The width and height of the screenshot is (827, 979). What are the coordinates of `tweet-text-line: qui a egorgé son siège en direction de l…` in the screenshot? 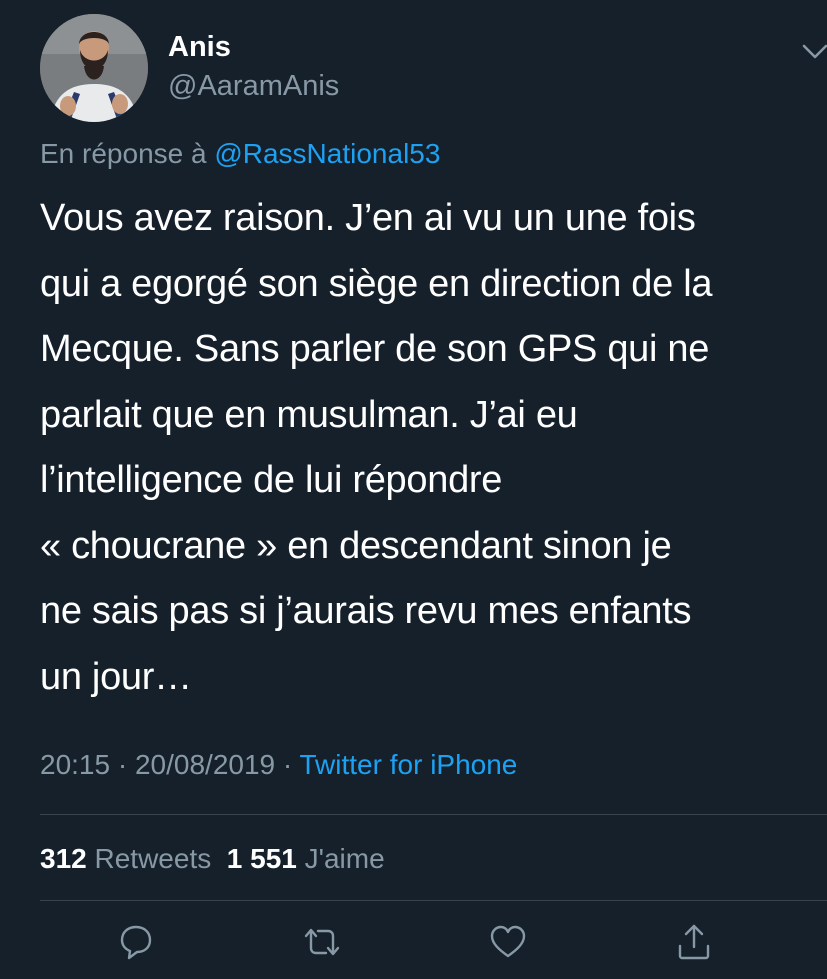 It's located at (376, 283).